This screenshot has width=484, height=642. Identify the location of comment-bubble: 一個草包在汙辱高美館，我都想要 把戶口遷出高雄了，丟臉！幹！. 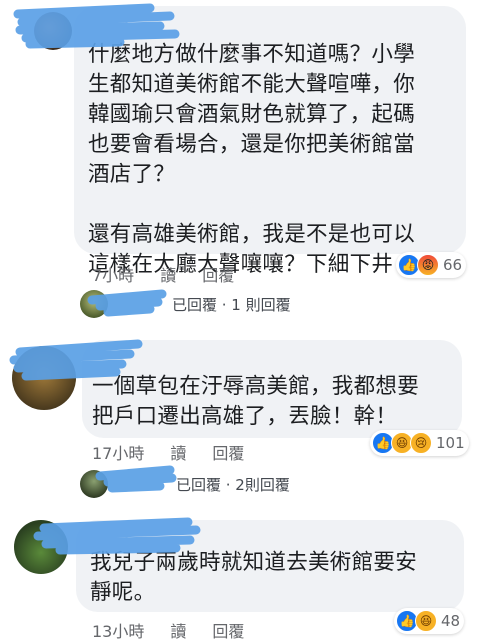
(272, 389).